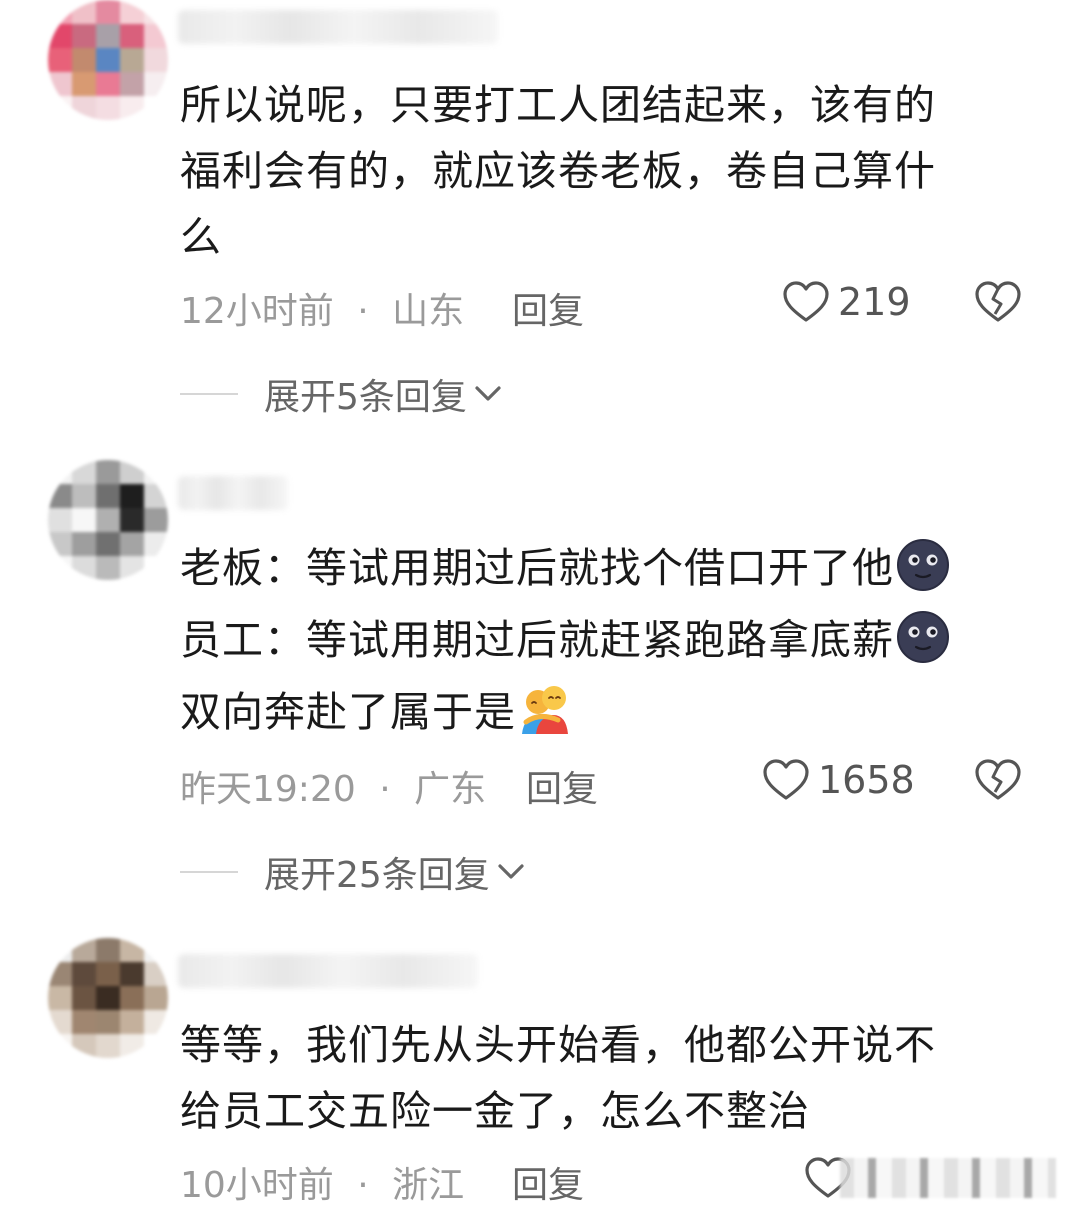 The width and height of the screenshot is (1080, 1215). What do you see at coordinates (365, 397) in the screenshot?
I see `expand-replies-label: 展开5条回复` at bounding box center [365, 397].